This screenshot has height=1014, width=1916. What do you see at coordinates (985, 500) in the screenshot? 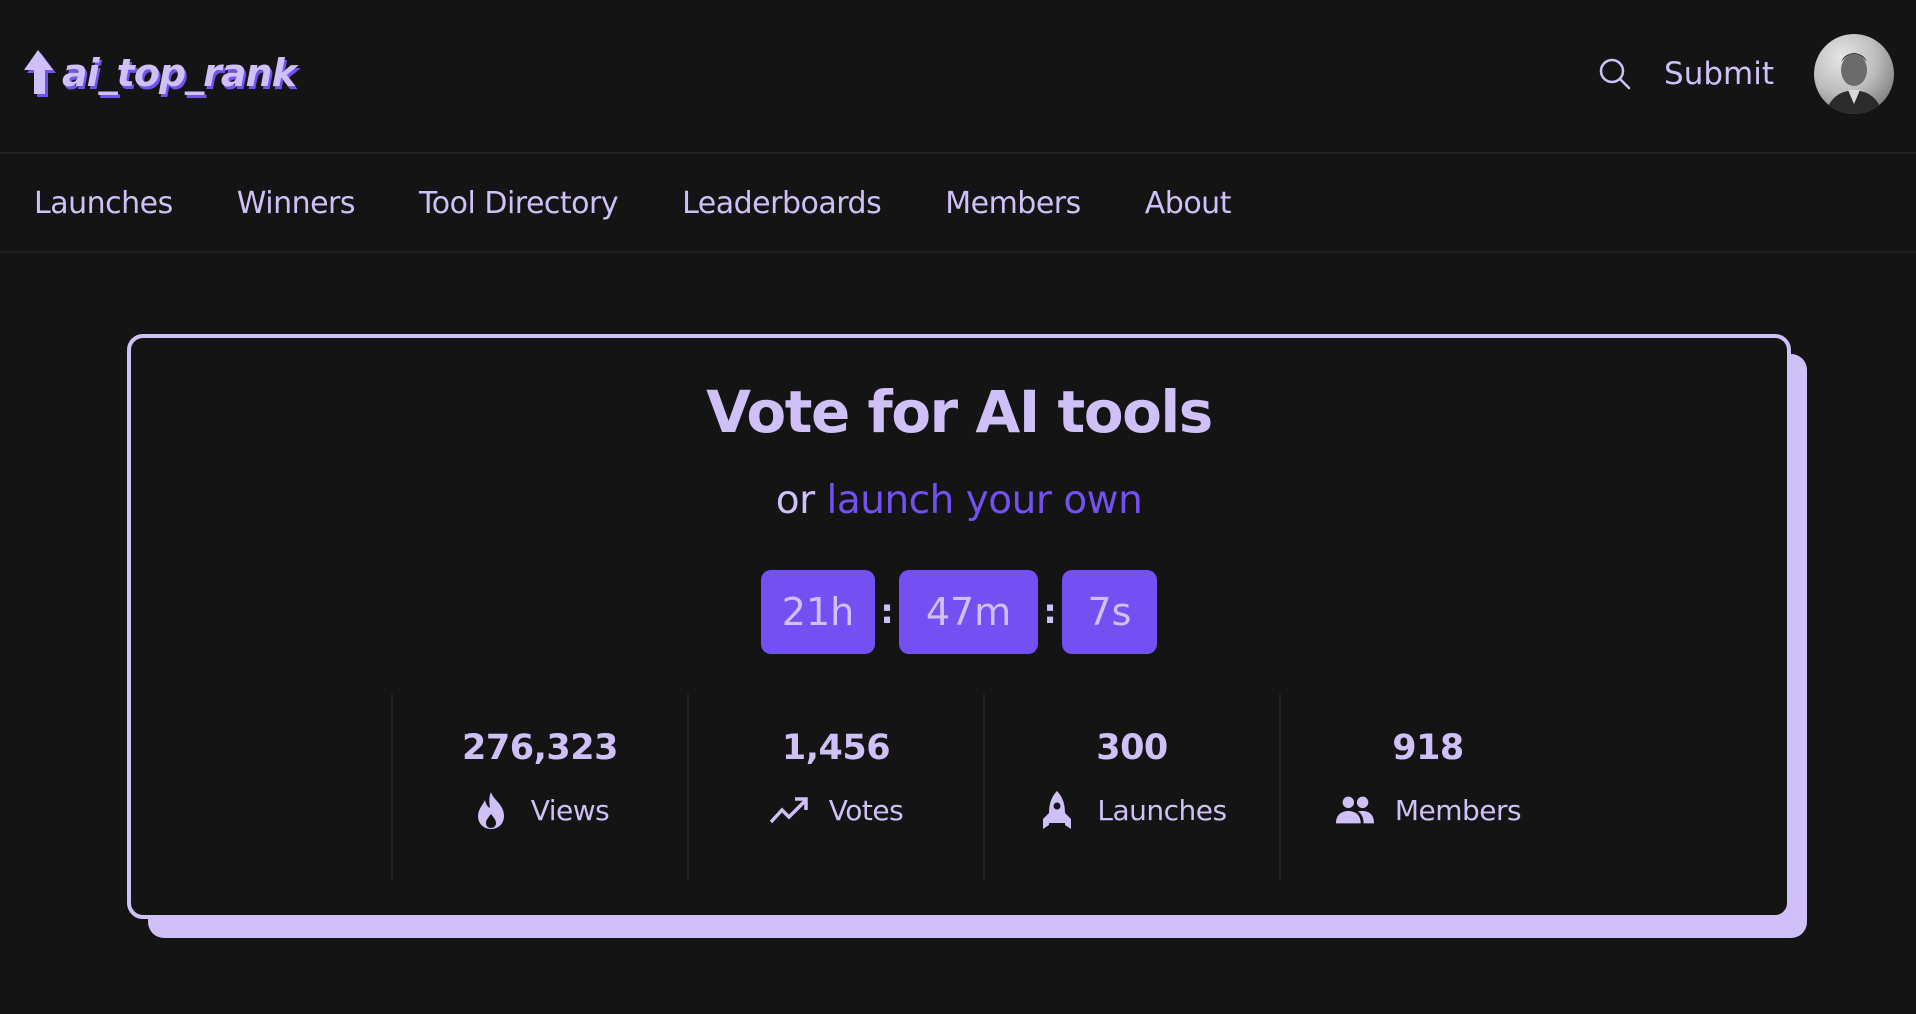
I see `launch-your-own-link: launch your own` at bounding box center [985, 500].